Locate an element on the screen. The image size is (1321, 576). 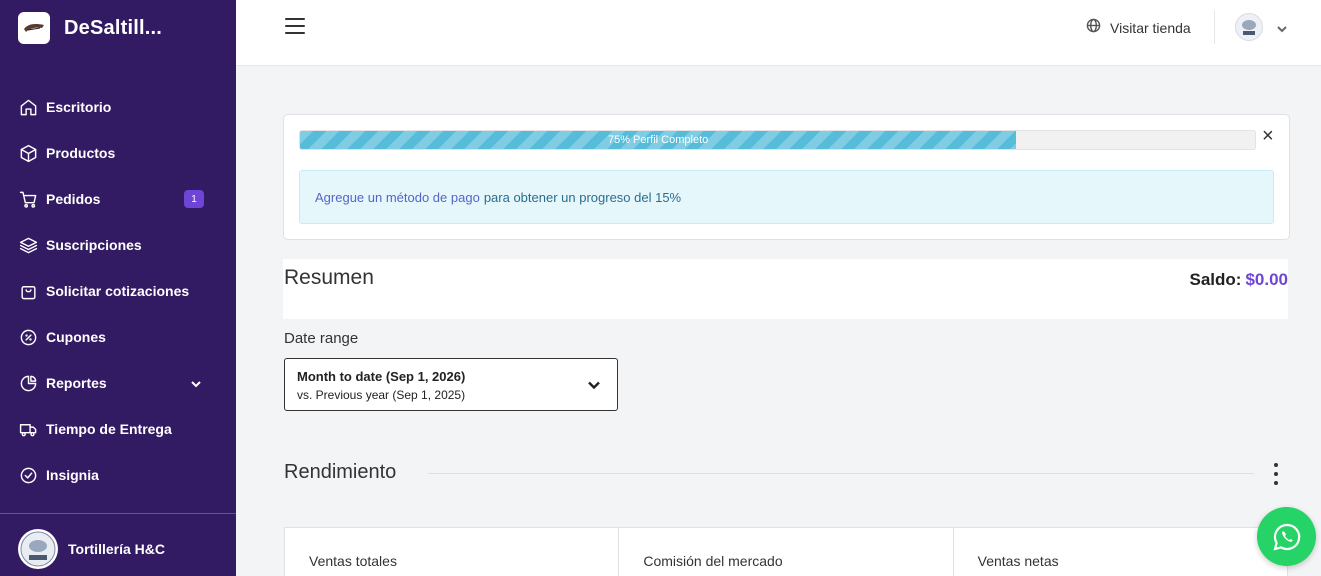
pie-chart-icon is located at coordinates (28, 383).